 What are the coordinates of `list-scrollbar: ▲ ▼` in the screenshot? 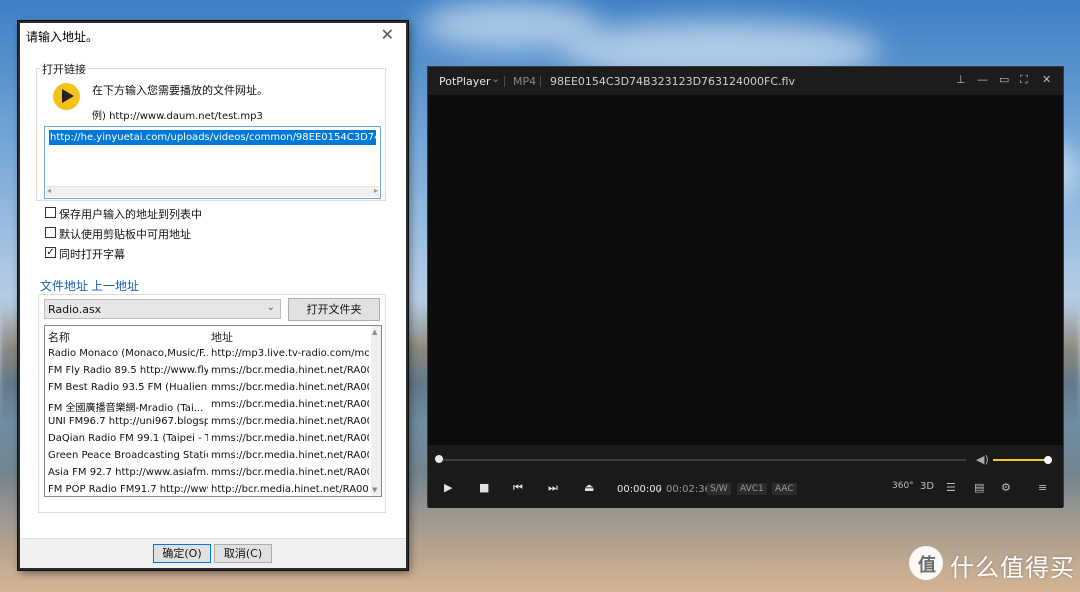 It's located at (376, 411).